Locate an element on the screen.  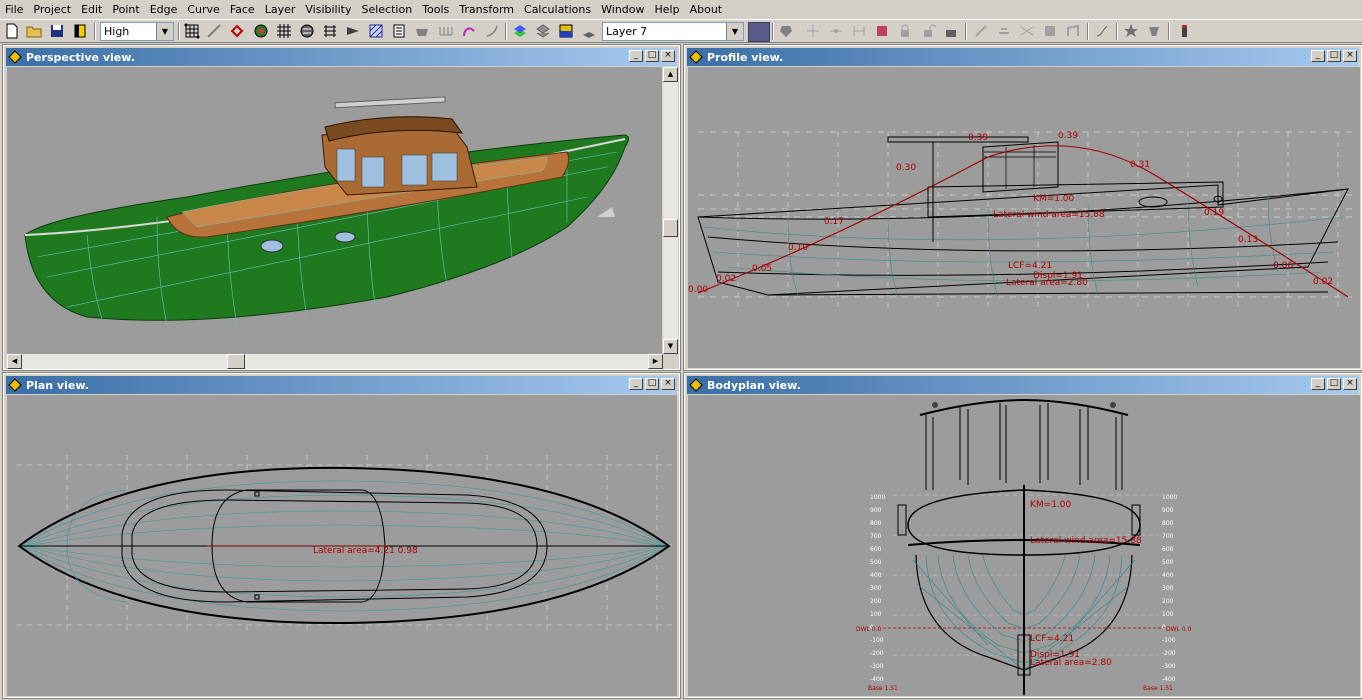
perspective-titlebar: Perspective view. _ □ × is located at coordinates (341, 57).